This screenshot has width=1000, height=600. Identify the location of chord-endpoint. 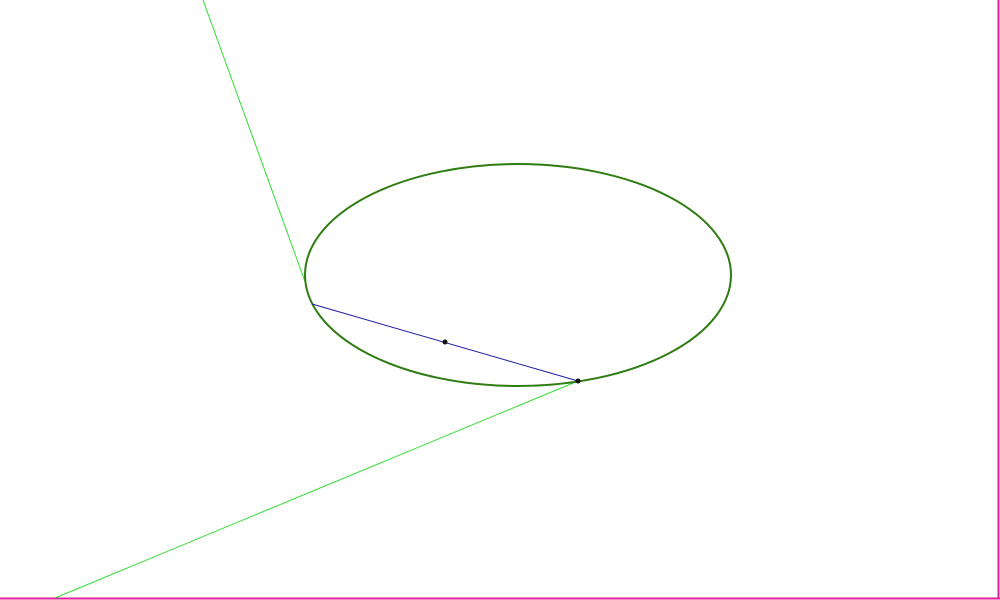
(578, 381).